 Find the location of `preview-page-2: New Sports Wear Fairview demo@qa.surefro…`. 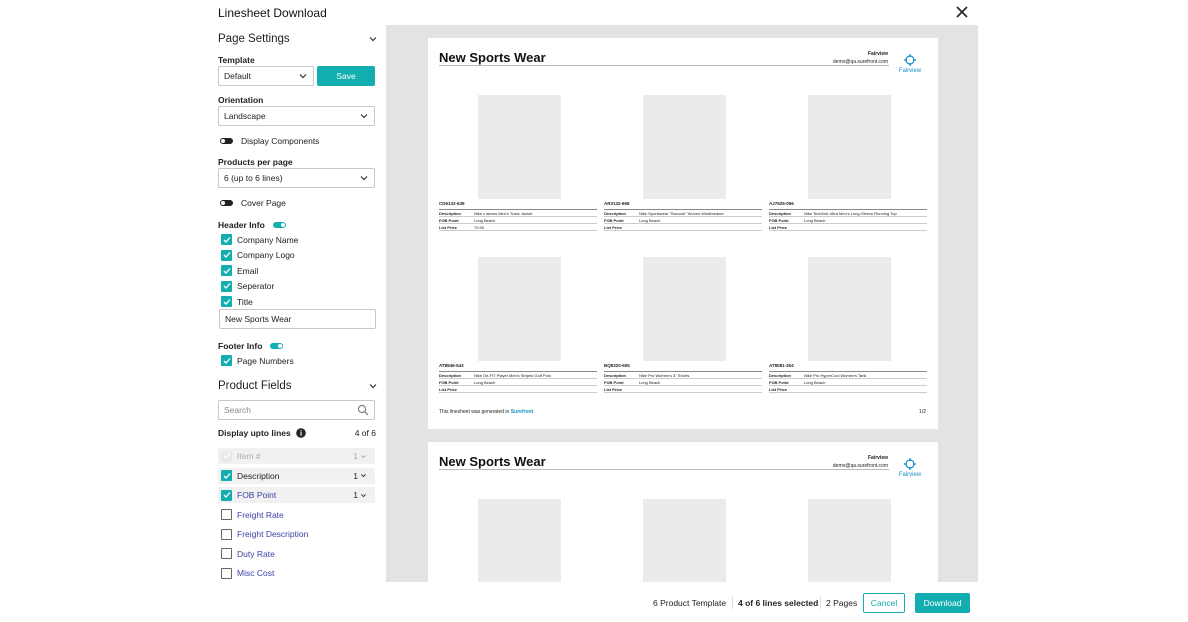

preview-page-2: New Sports Wear Fairview demo@qa.surefro… is located at coordinates (683, 512).